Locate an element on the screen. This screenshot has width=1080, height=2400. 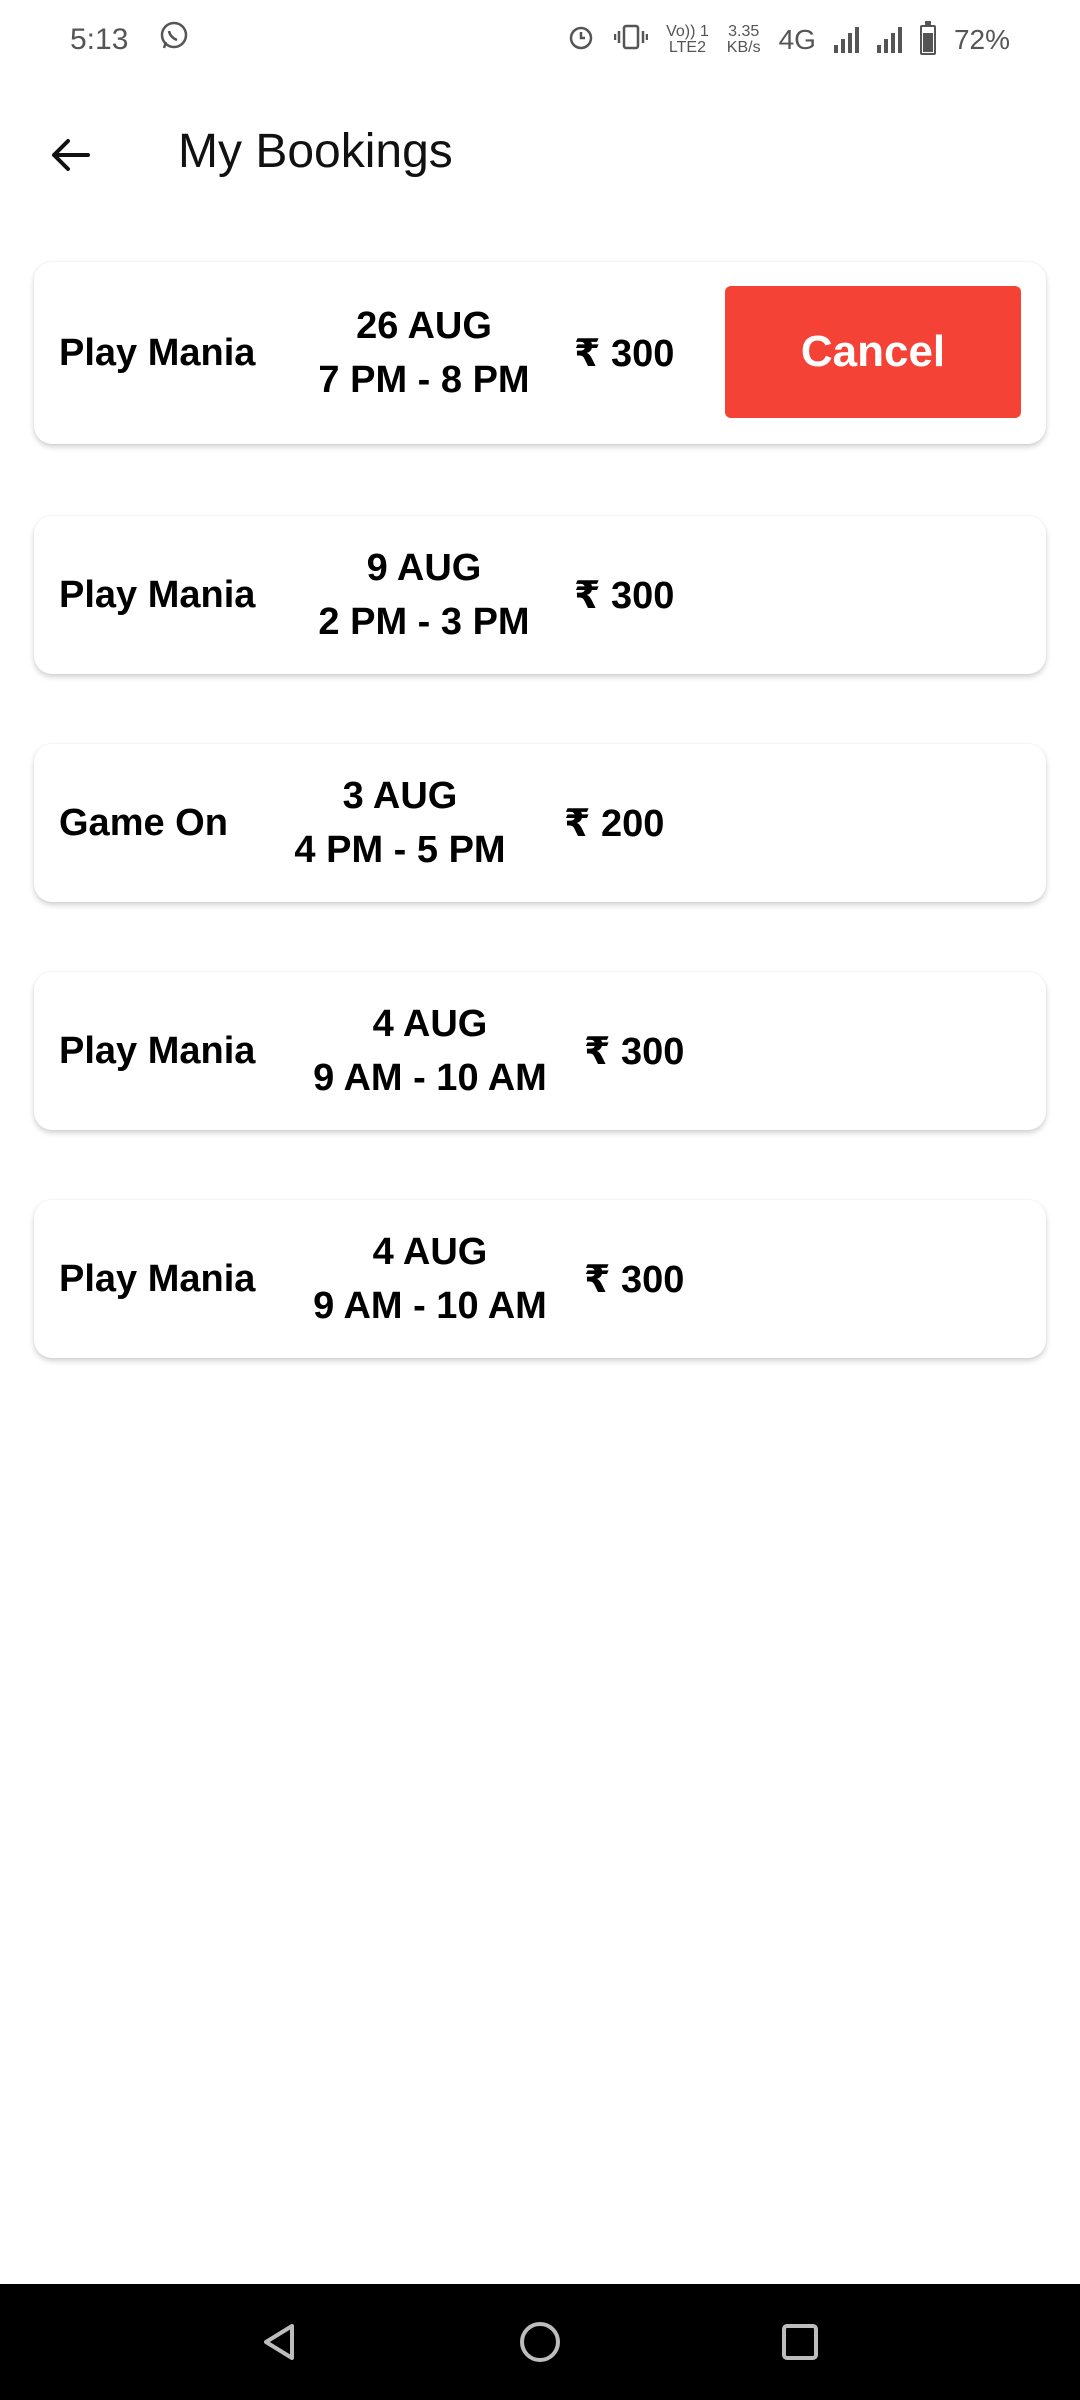
net-type: 4G is located at coordinates (797, 39).